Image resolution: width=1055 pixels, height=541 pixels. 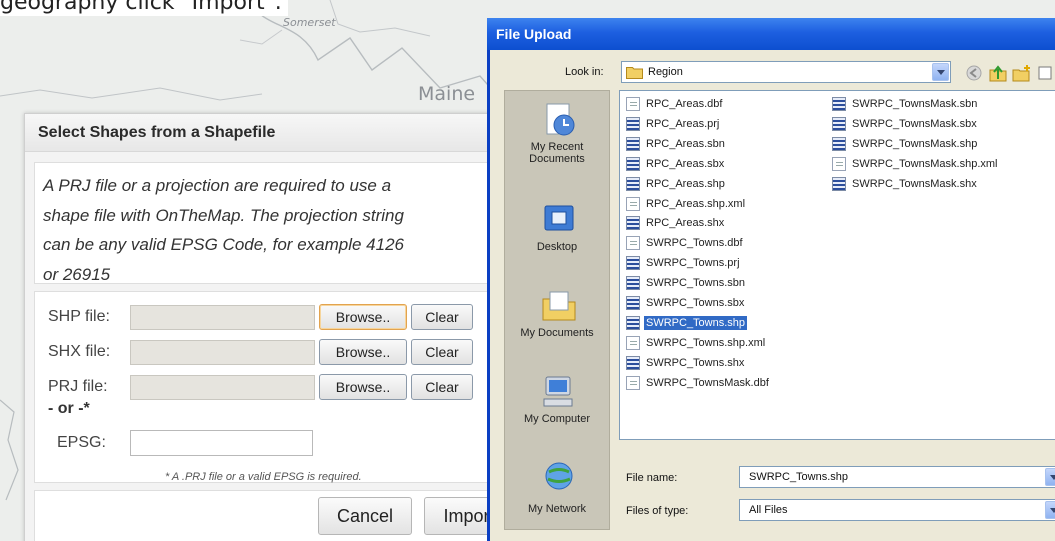 What do you see at coordinates (557, 333) in the screenshot?
I see `place-label: My Documents` at bounding box center [557, 333].